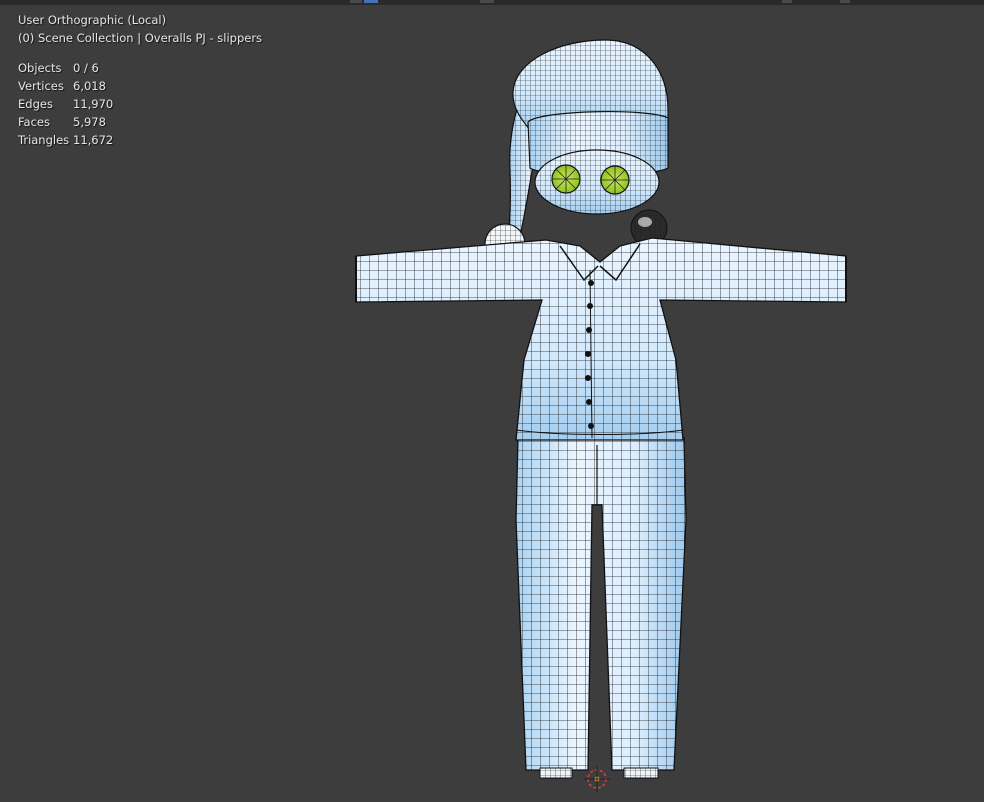 This screenshot has width=984, height=802. Describe the element at coordinates (40, 68) in the screenshot. I see `stat-label: Objects` at that location.